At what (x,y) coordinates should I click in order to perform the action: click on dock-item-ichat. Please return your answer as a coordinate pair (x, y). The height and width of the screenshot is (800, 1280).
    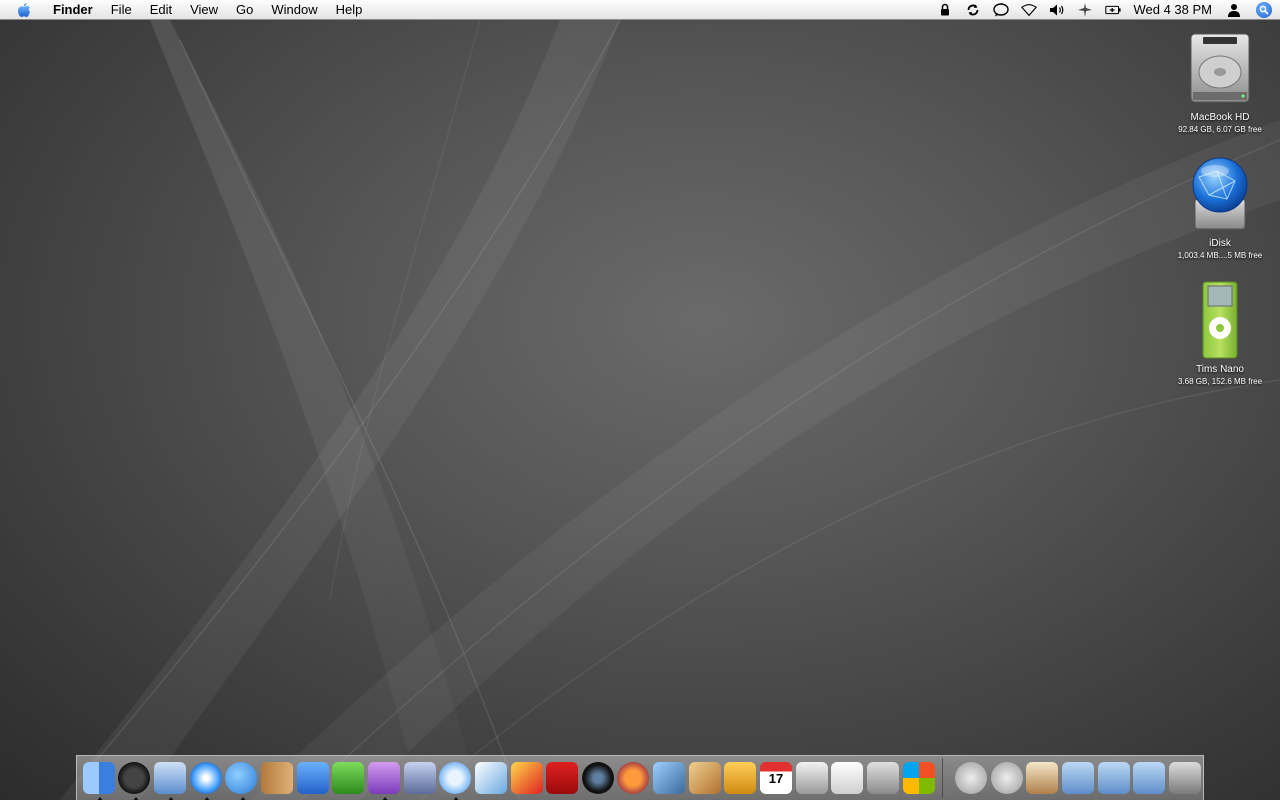
    Looking at the image, I should click on (242, 780).